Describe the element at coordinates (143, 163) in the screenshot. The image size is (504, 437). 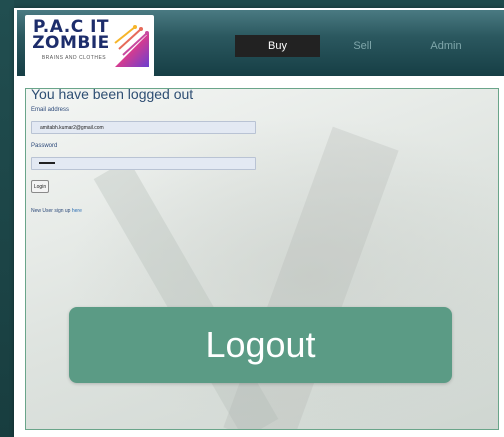
I see `password-field` at that location.